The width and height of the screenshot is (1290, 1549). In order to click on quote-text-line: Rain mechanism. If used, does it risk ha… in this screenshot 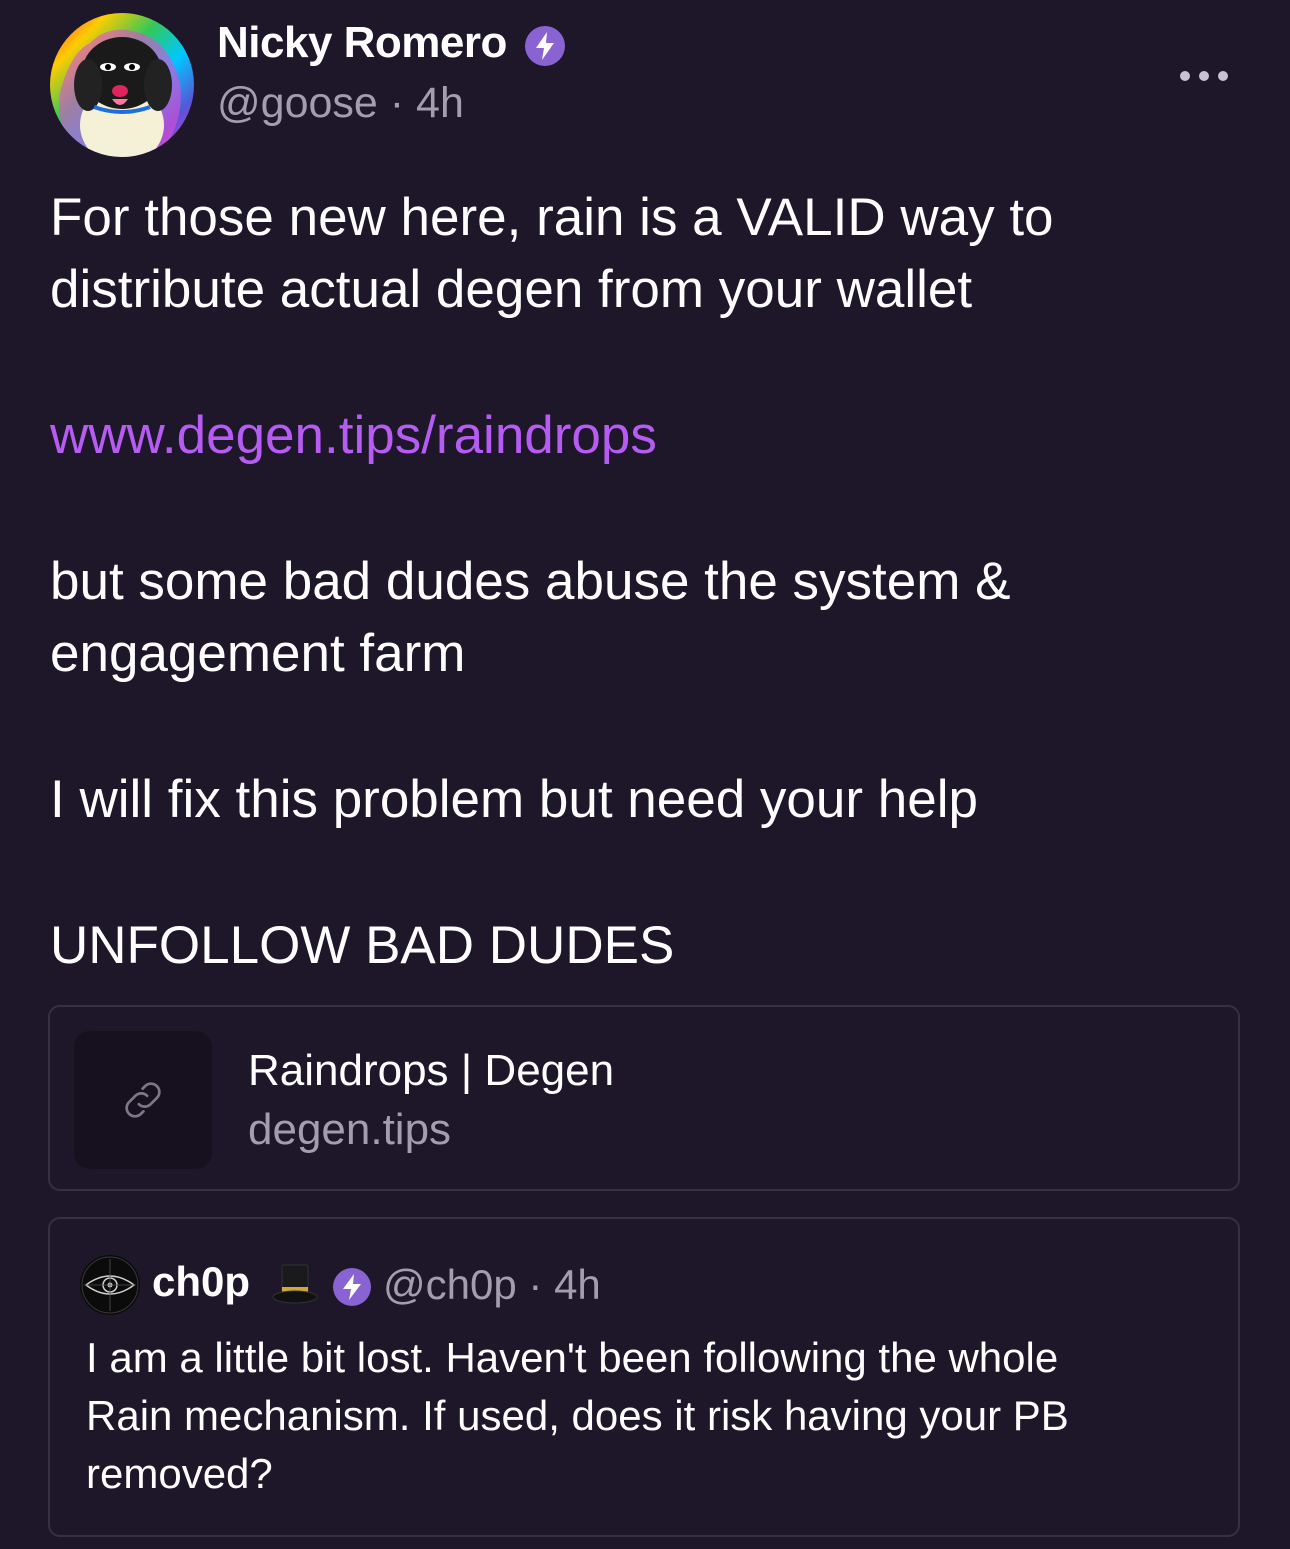, I will do `click(577, 1415)`.